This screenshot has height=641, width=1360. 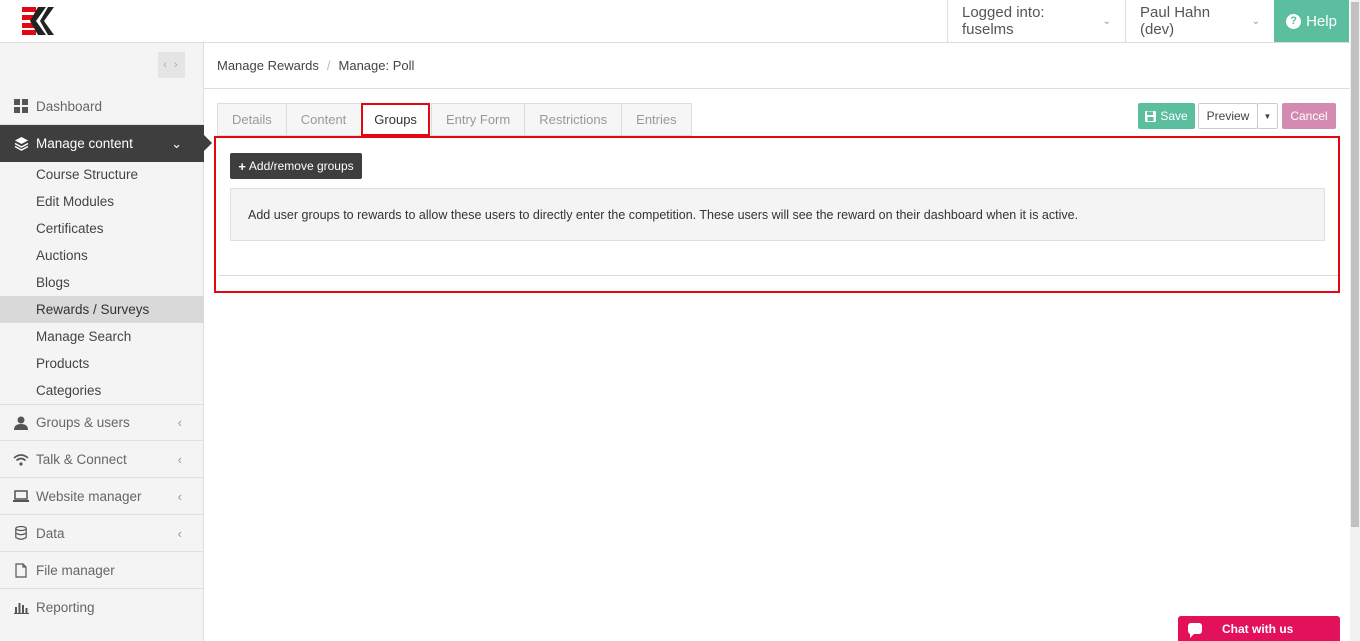 What do you see at coordinates (21, 496) in the screenshot?
I see `laptop-icon` at bounding box center [21, 496].